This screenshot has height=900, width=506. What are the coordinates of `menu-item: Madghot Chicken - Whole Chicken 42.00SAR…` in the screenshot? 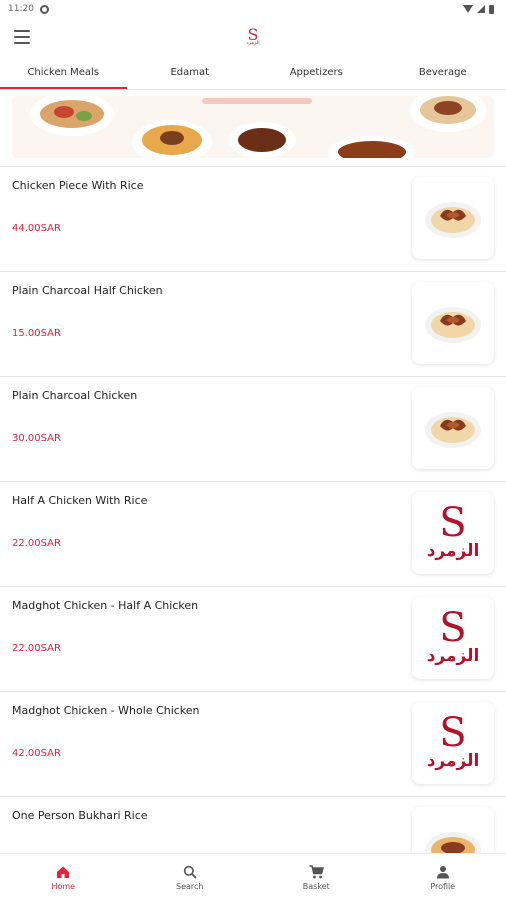 It's located at (253, 743).